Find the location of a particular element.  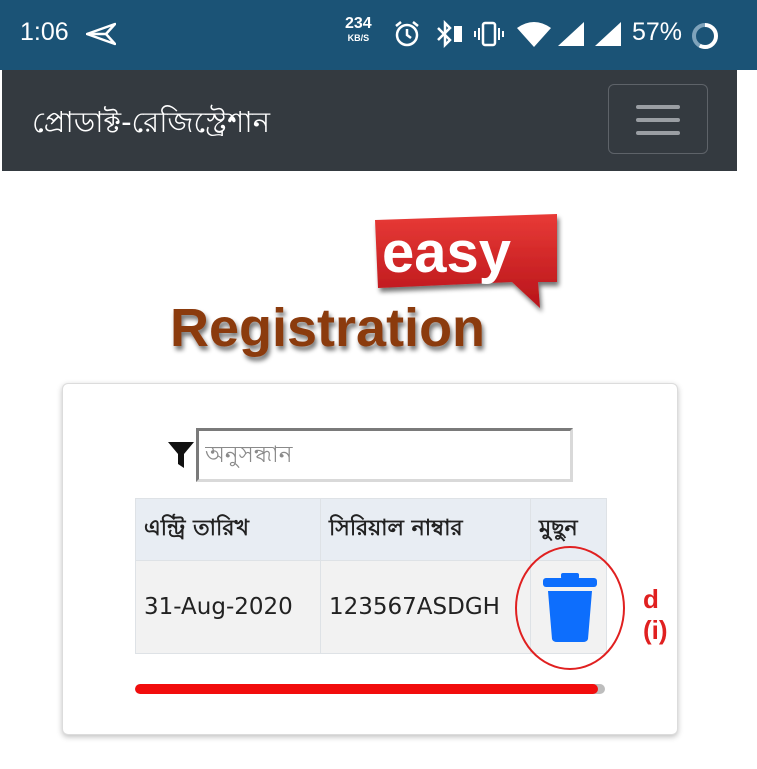

network-speed: 234 KB/S is located at coordinates (358, 29).